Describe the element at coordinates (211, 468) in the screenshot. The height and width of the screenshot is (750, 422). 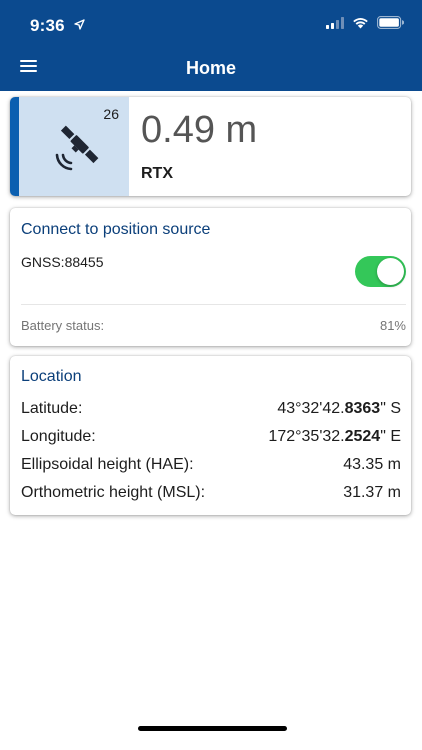
I see `ellipsoidal-height-row: Ellipsoidal height (HAE): 43.35 m` at that location.